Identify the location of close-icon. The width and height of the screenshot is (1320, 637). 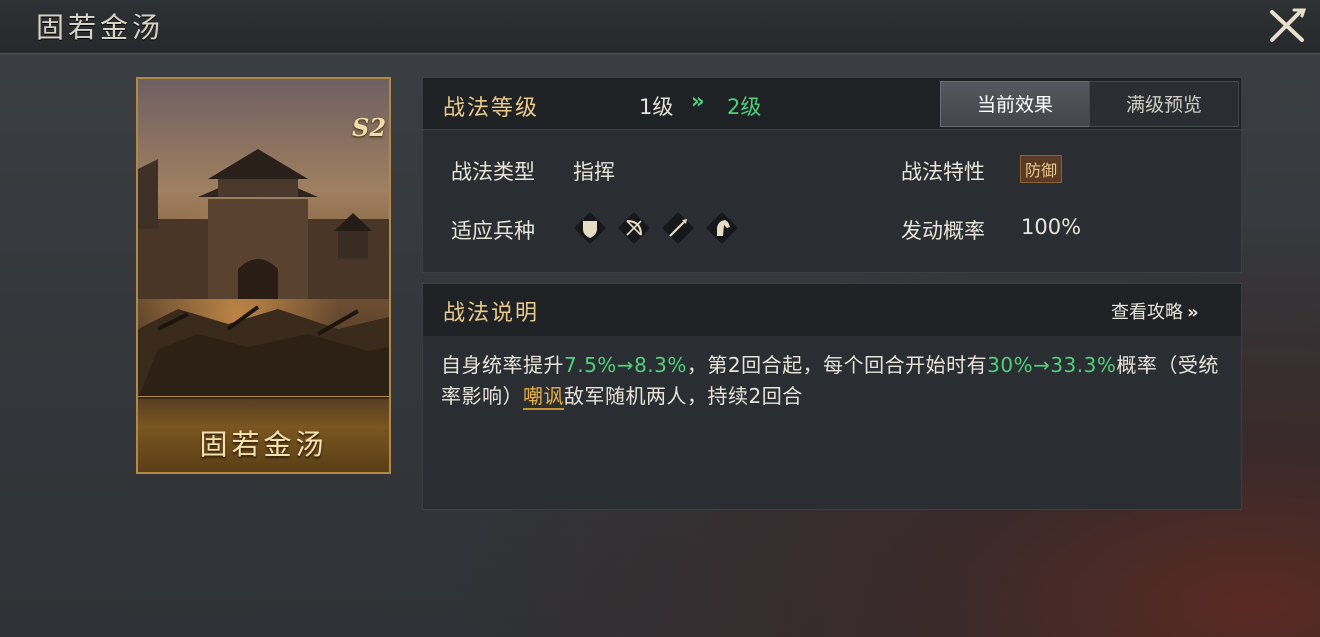
(1288, 25).